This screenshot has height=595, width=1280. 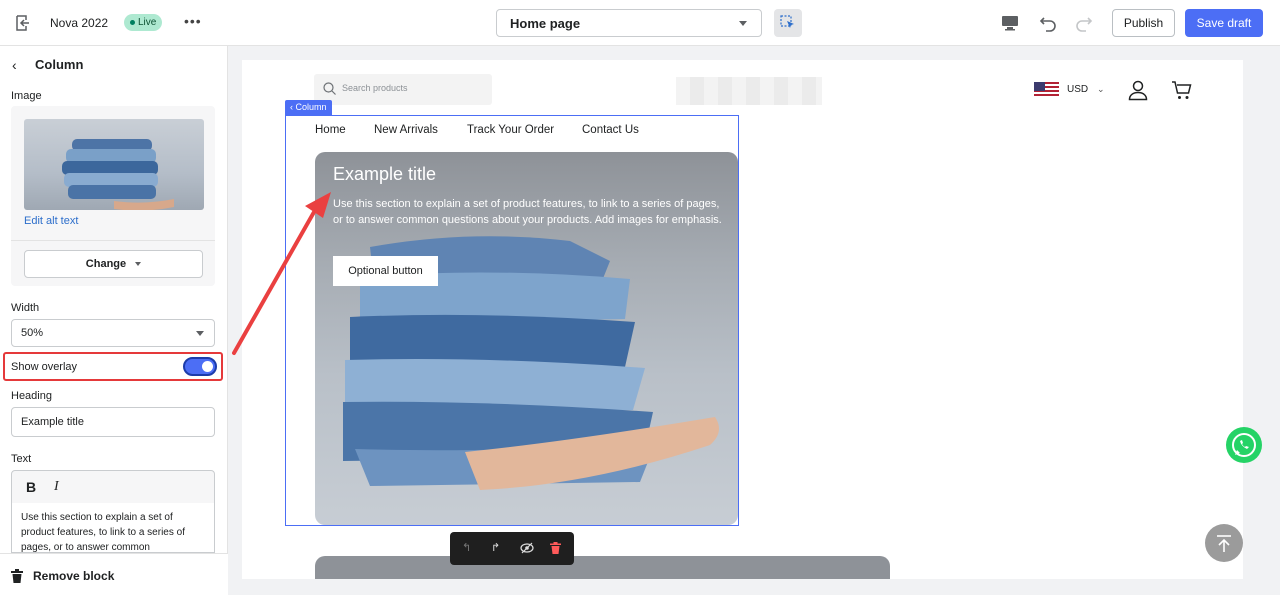 I want to click on next-block-preview, so click(x=602, y=567).